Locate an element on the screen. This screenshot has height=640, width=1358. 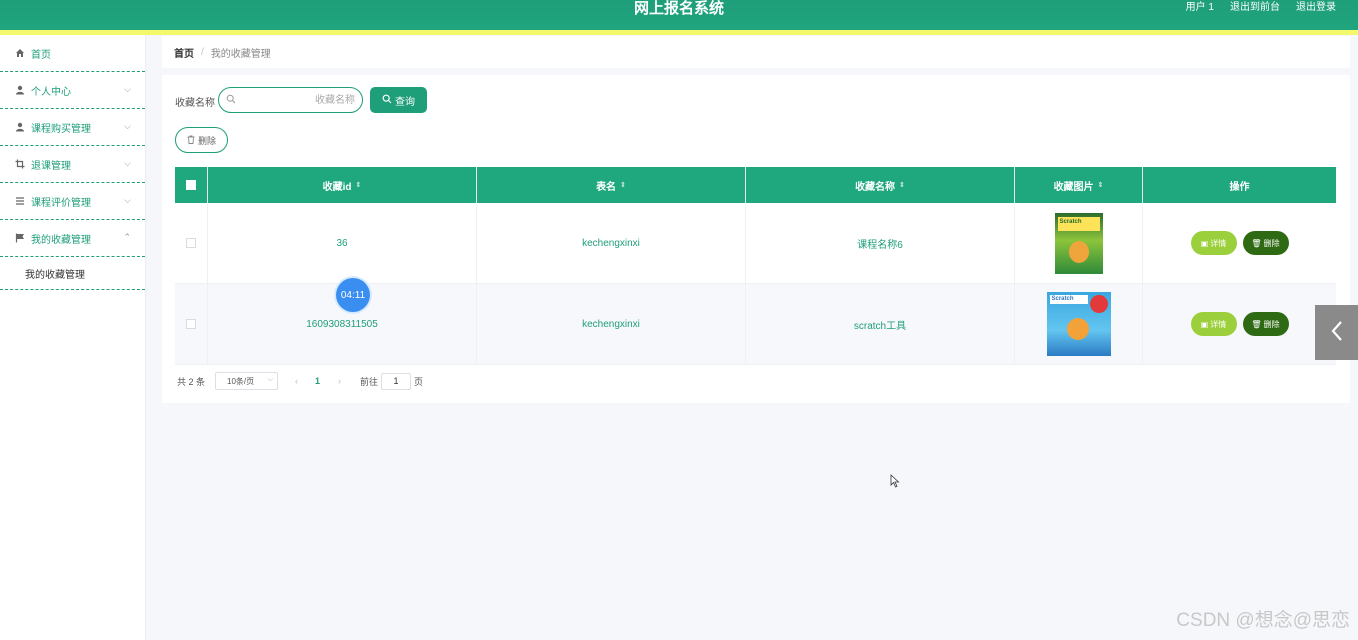
batch-delete-label: 删除 is located at coordinates (206, 140).